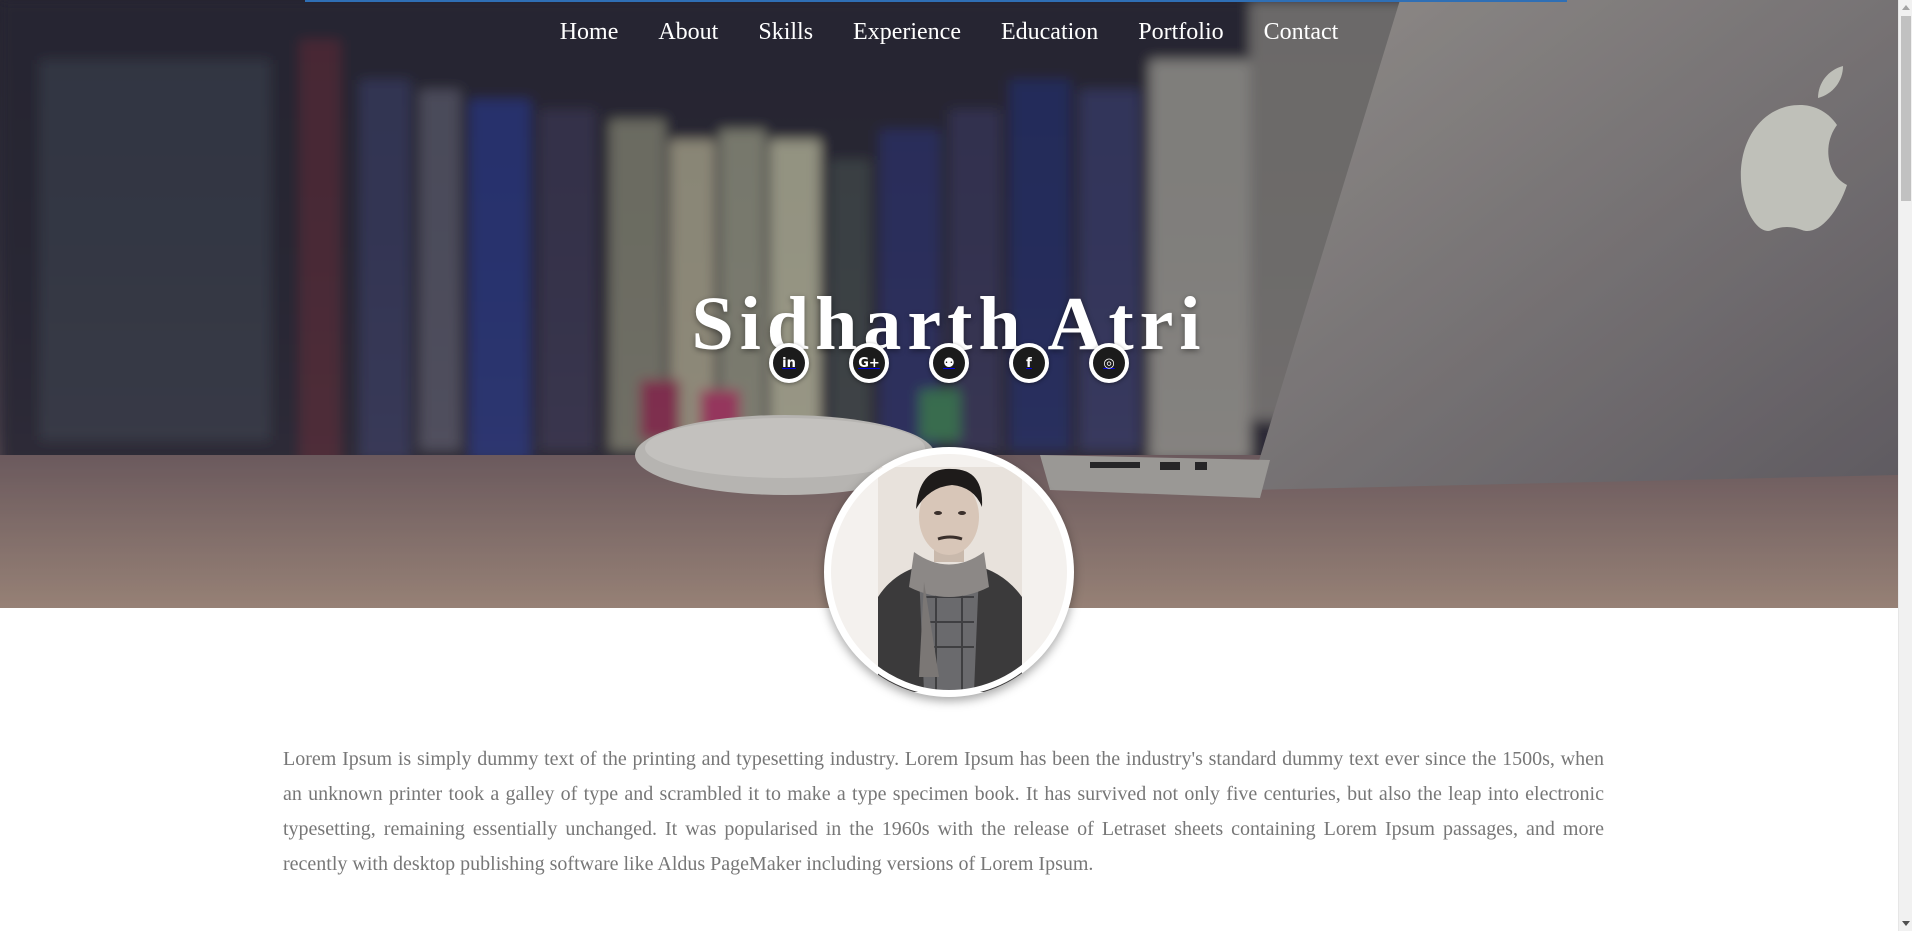  I want to click on facebook-link: f, so click(1029, 363).